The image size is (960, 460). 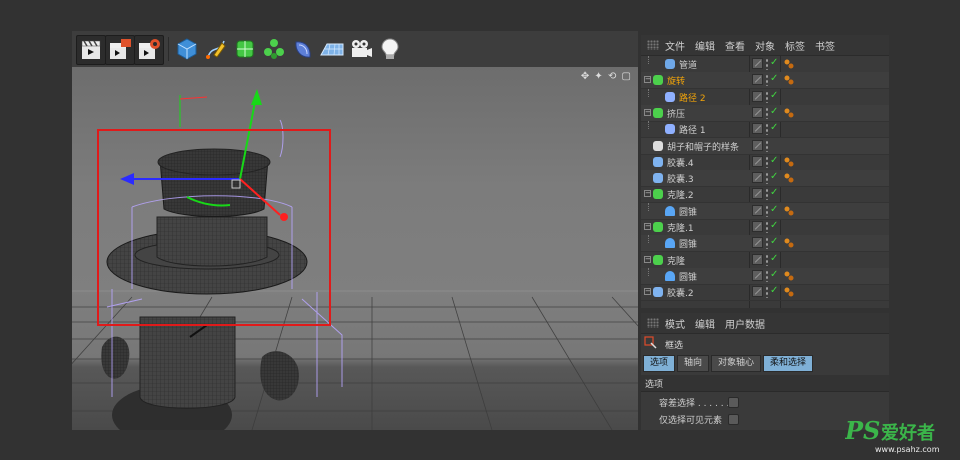 I want to click on menu-mode: 模式, so click(x=675, y=323).